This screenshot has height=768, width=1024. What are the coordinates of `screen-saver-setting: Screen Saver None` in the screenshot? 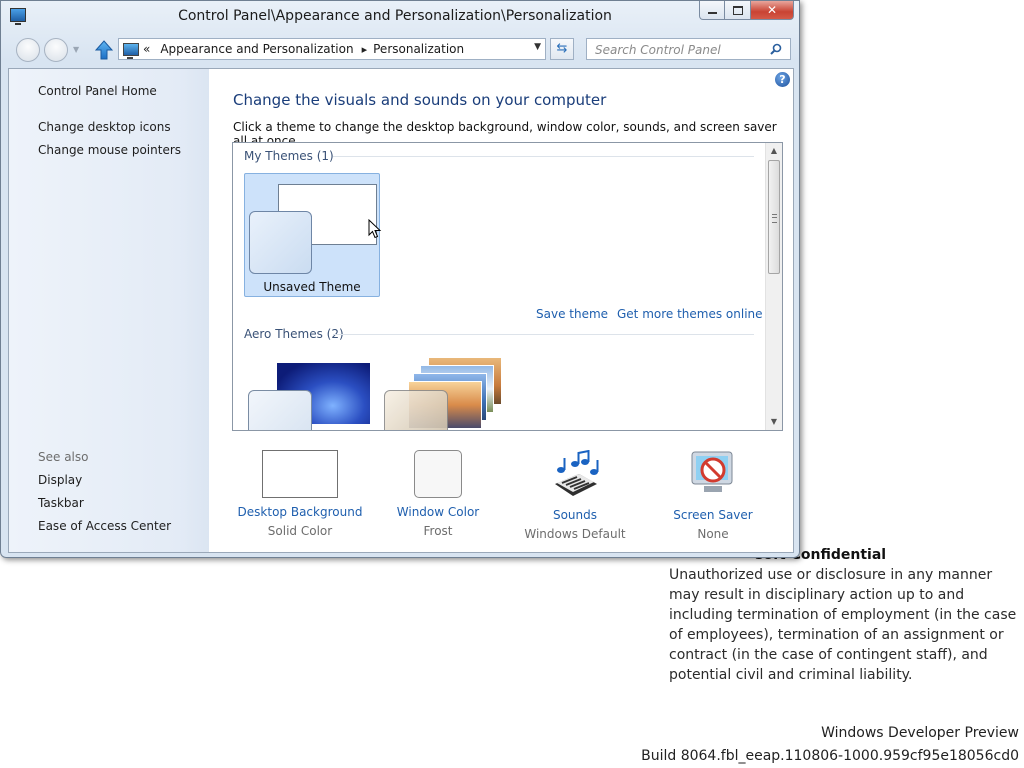 It's located at (713, 495).